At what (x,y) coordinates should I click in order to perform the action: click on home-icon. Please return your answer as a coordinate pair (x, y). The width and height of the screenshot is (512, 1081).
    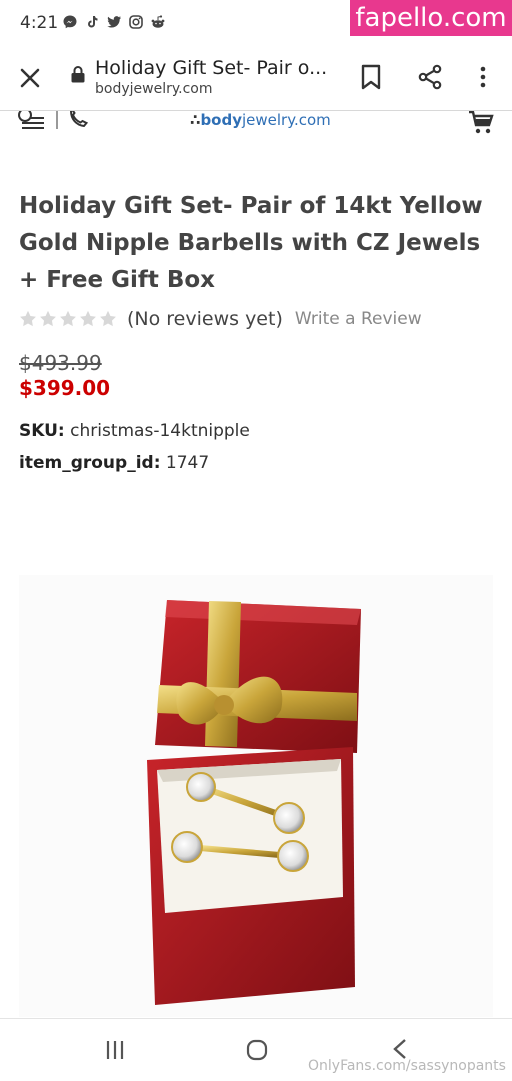
    Looking at the image, I should click on (257, 1050).